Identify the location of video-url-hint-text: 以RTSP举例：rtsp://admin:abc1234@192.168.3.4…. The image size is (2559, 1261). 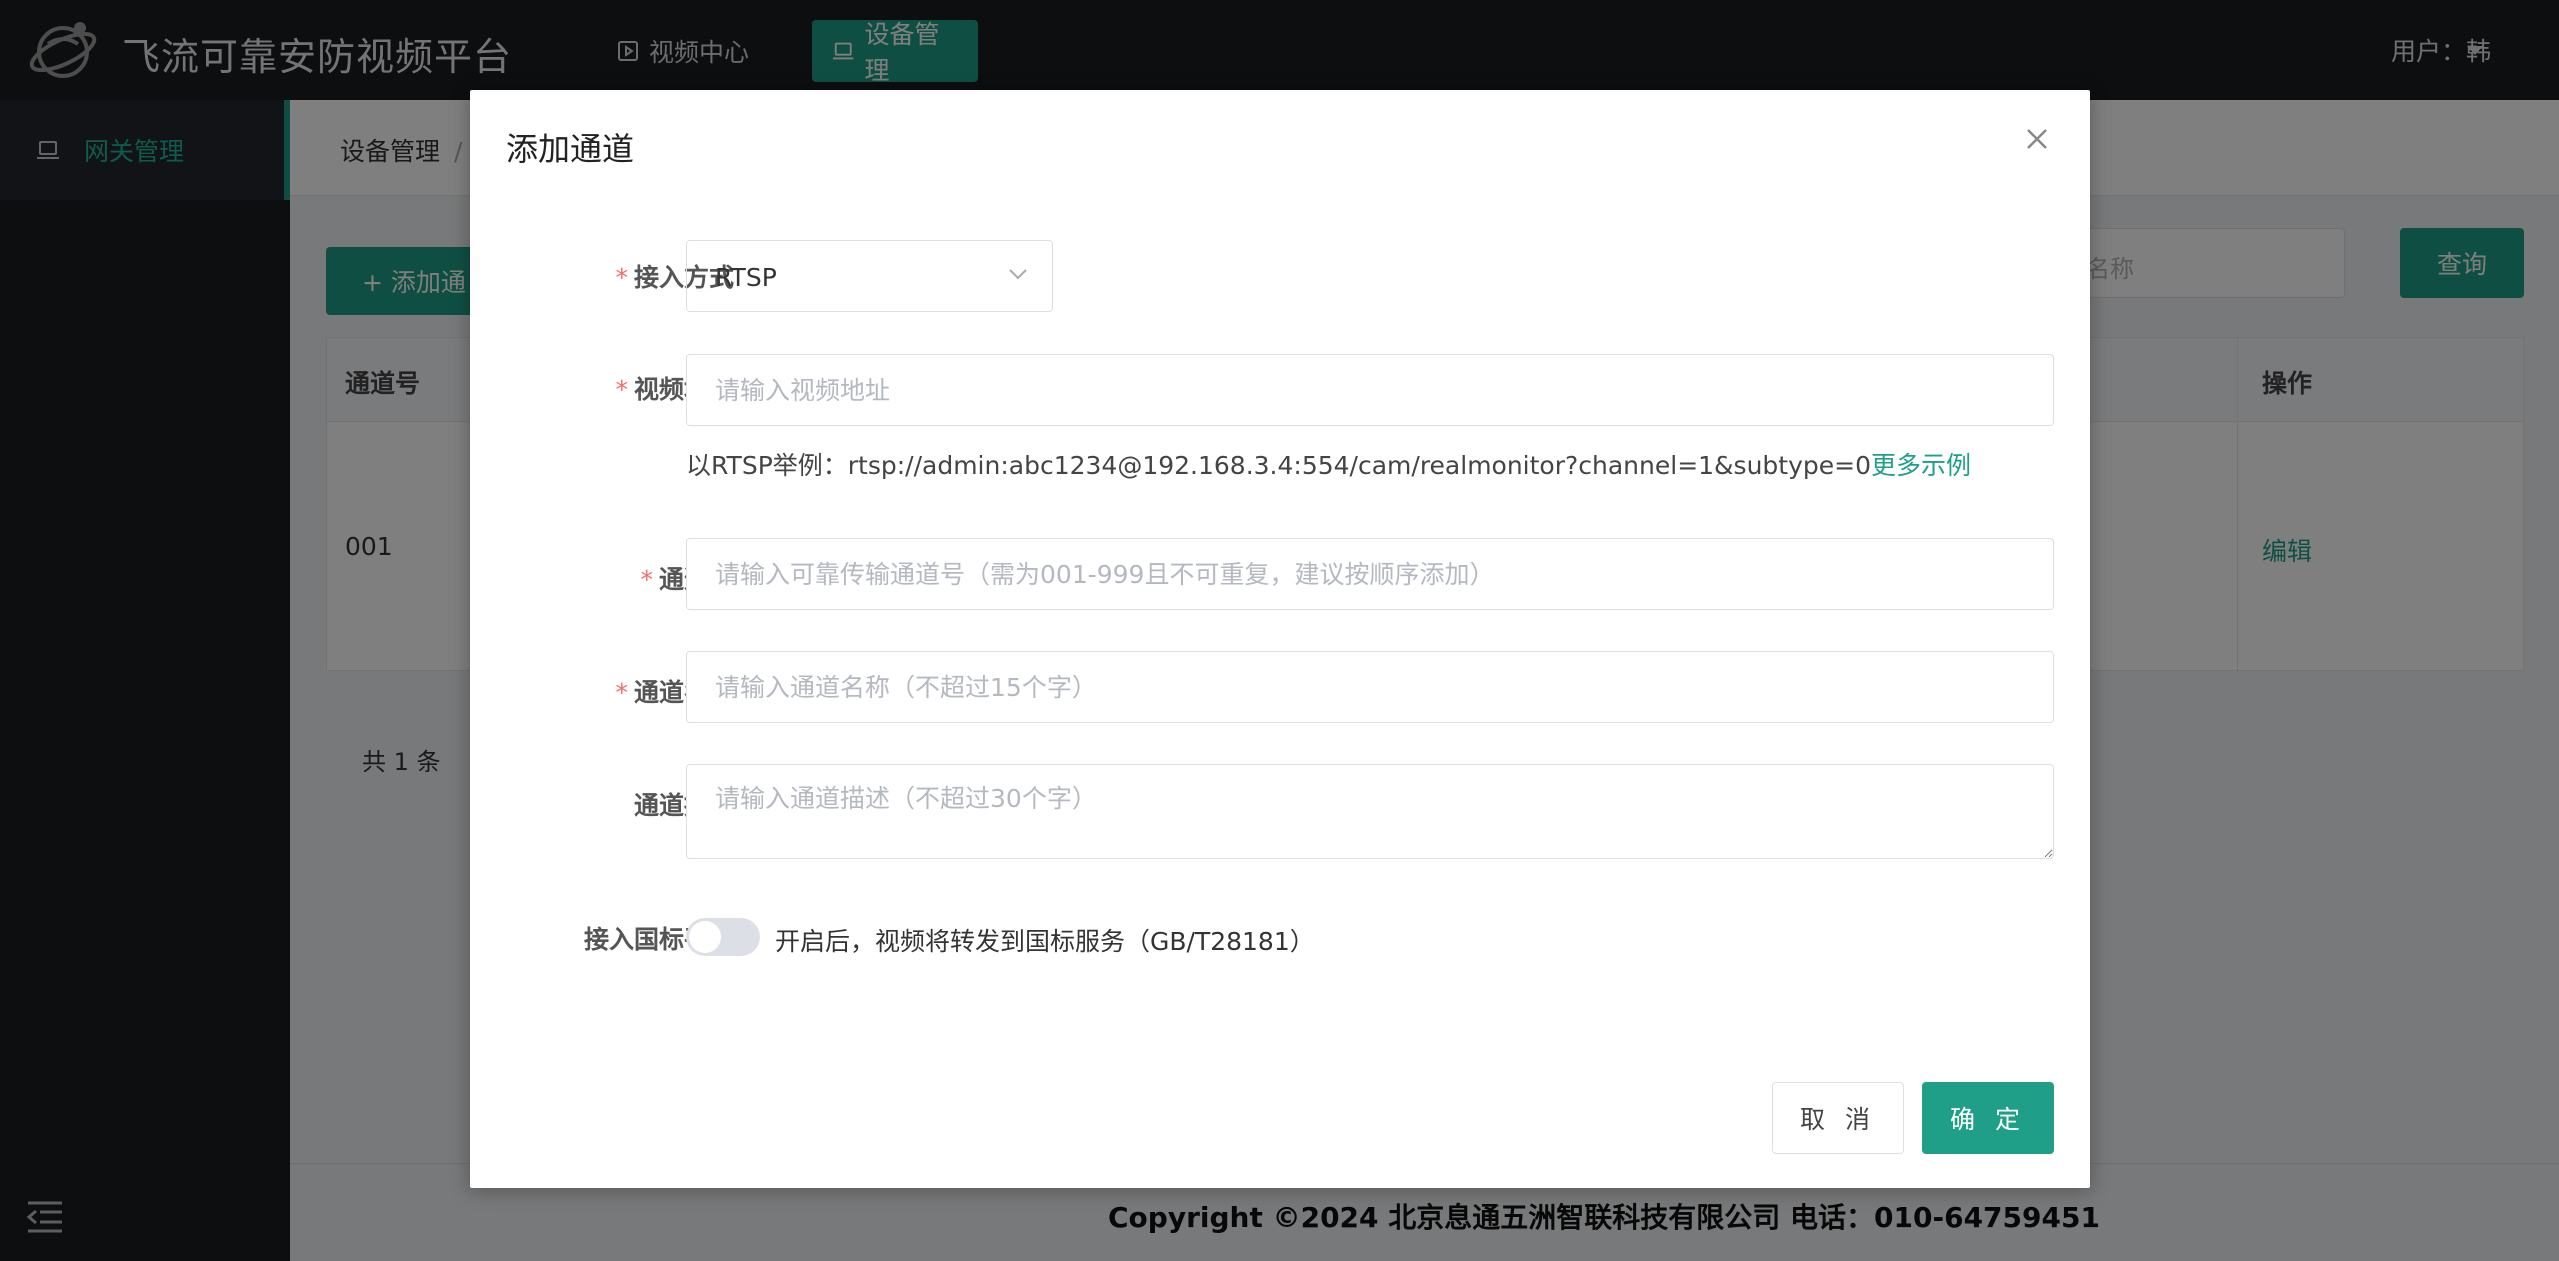
(1278, 465).